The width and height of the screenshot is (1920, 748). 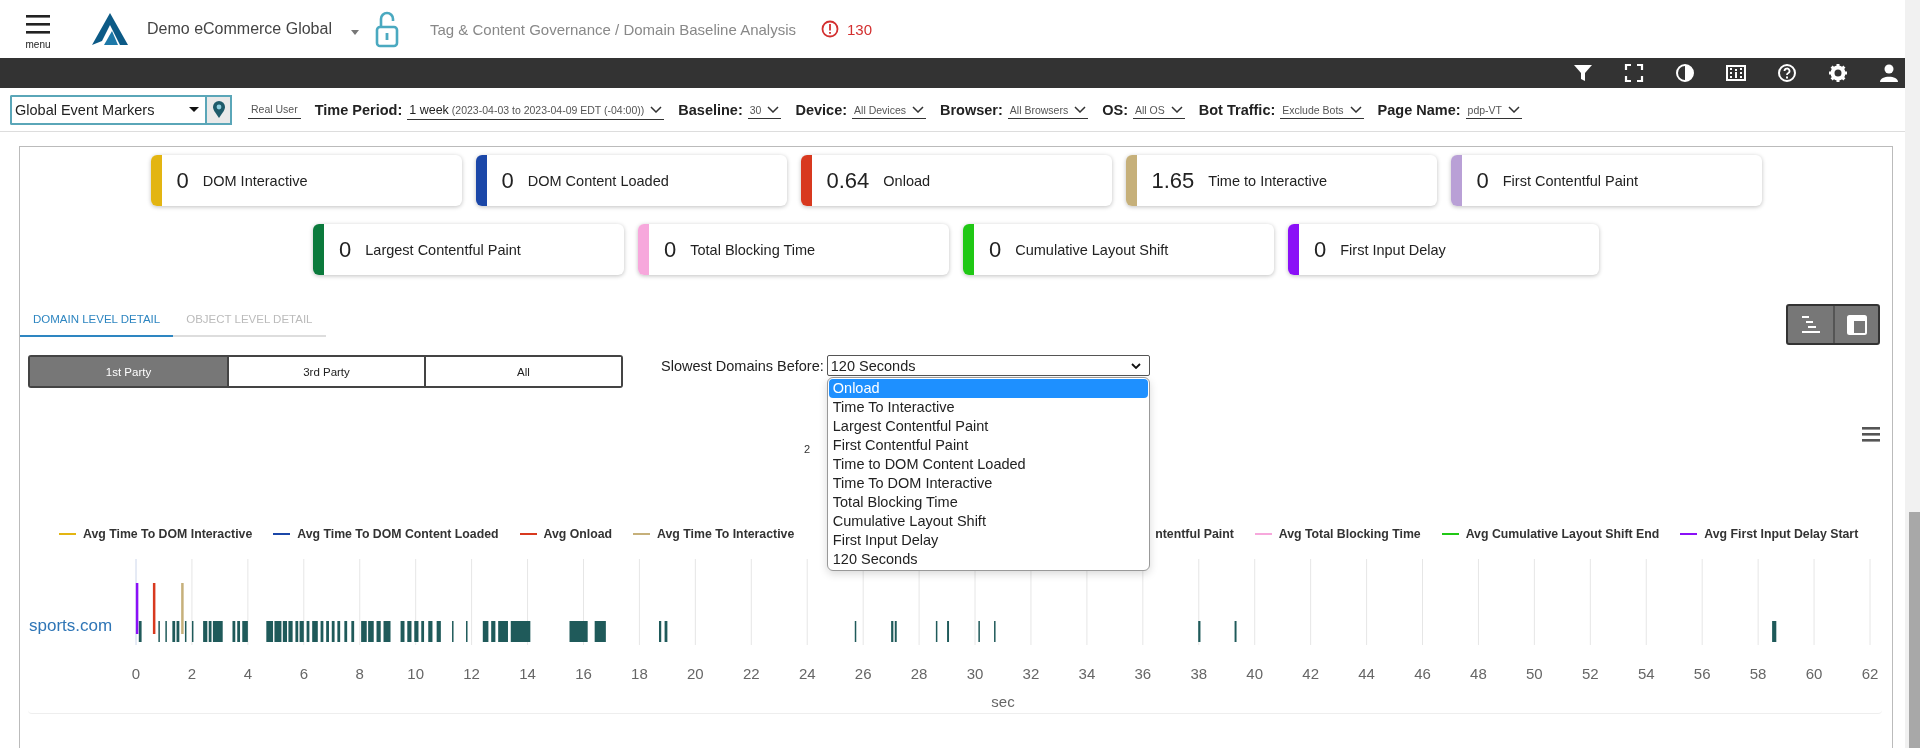 What do you see at coordinates (1570, 180) in the screenshot?
I see `metric-label: First Contentful Paint` at bounding box center [1570, 180].